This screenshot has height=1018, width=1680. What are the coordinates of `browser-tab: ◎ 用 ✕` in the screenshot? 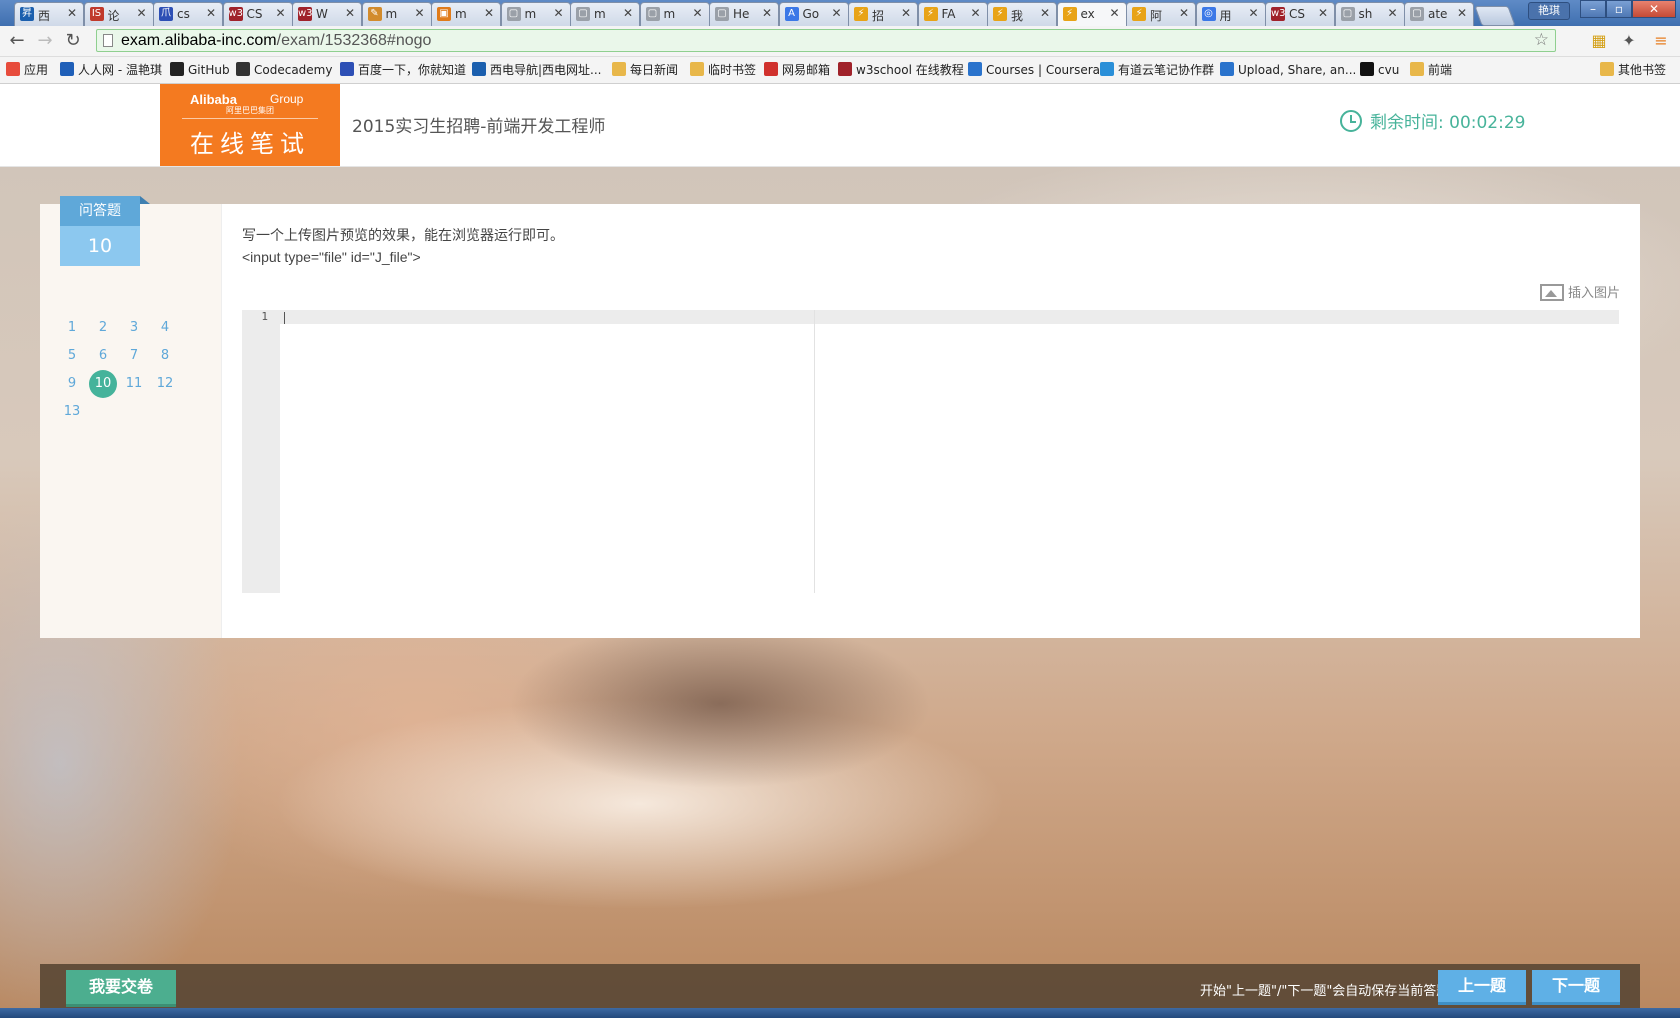 It's located at (1230, 14).